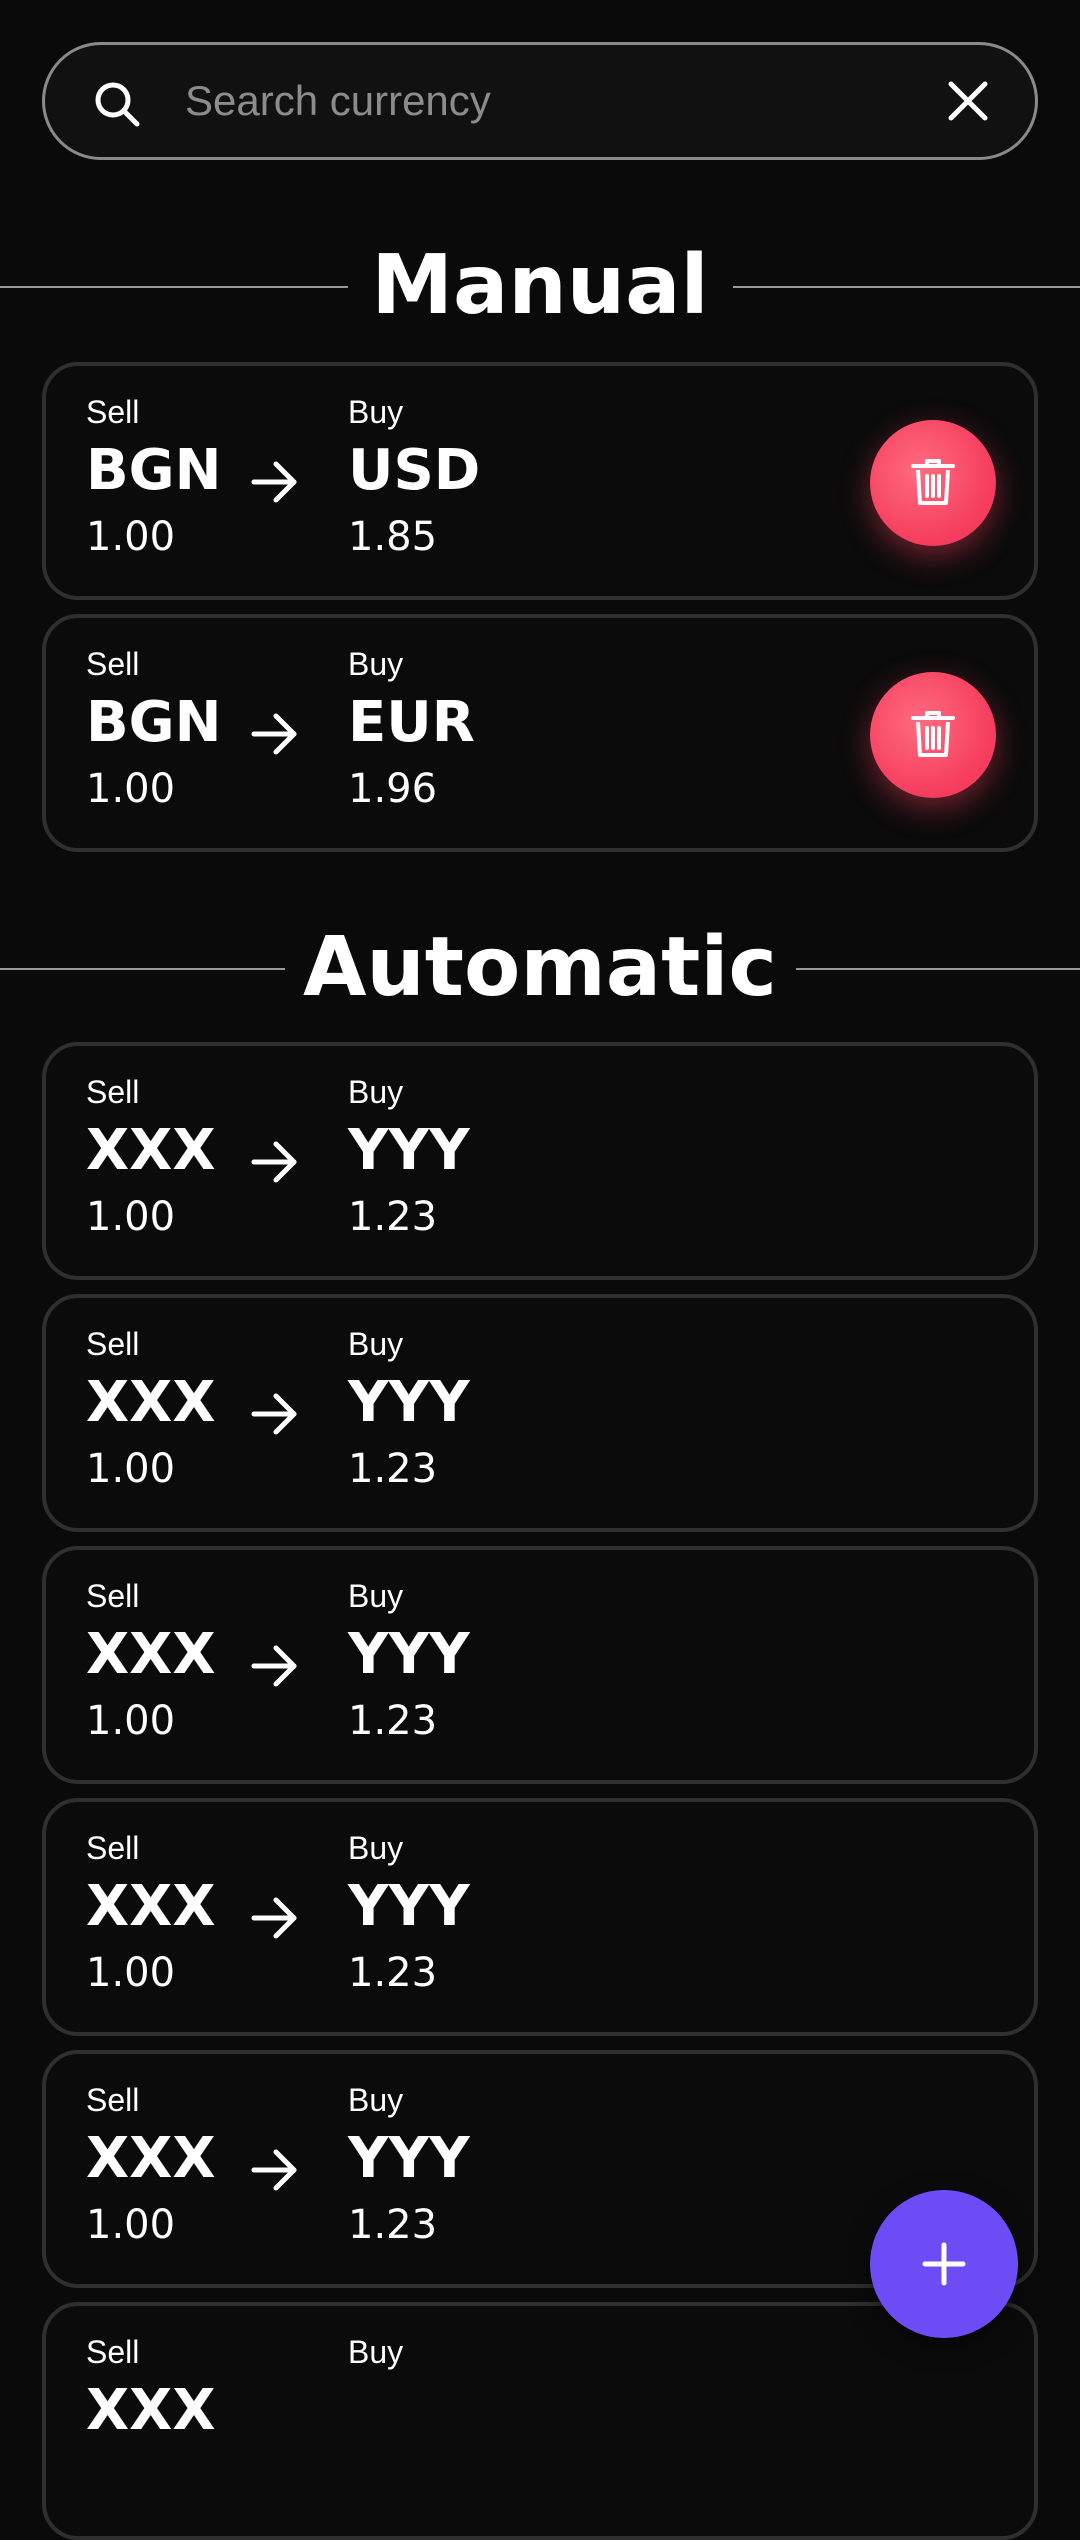  I want to click on automatic-rate-card: Sell XXX Buy, so click(540, 2421).